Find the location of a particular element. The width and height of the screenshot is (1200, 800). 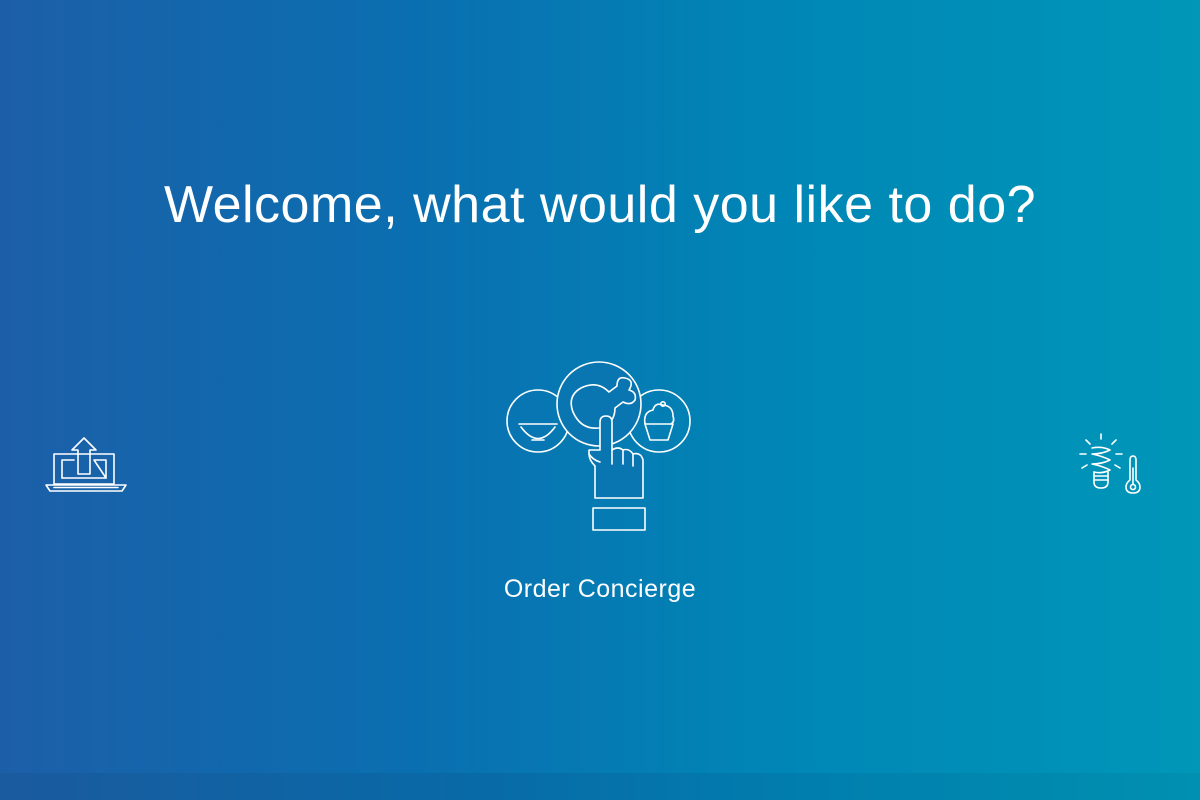

upload-option-button is located at coordinates (86, 464).